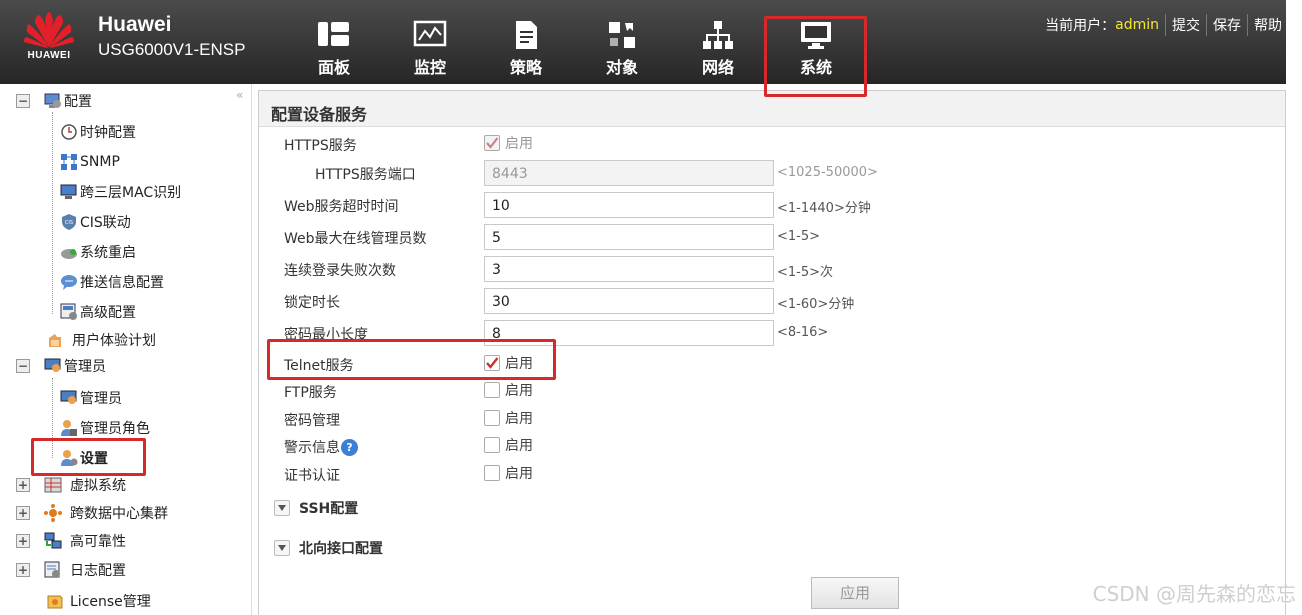 The height and width of the screenshot is (615, 1302). Describe the element at coordinates (310, 393) in the screenshot. I see `ftp-label: FTP服务` at that location.